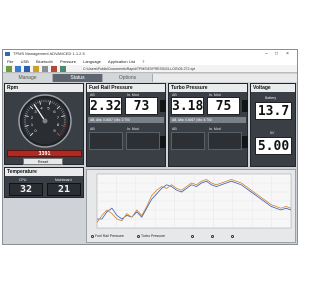  Describe the element at coordinates (92, 129) in the screenshot. I see `fuel-rail-mini-left-label: AB` at that location.